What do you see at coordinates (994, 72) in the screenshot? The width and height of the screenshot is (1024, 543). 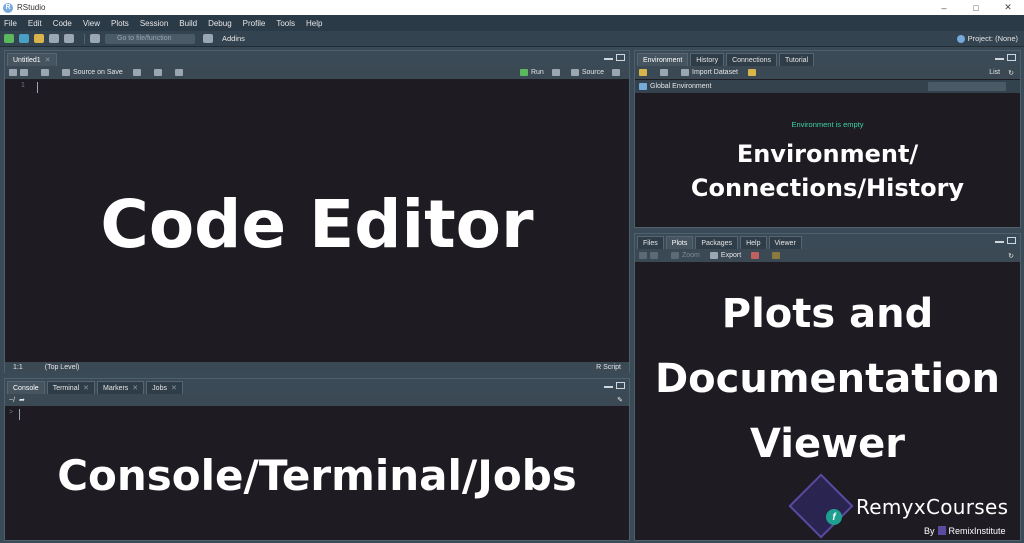 I see `list-view-button: List` at bounding box center [994, 72].